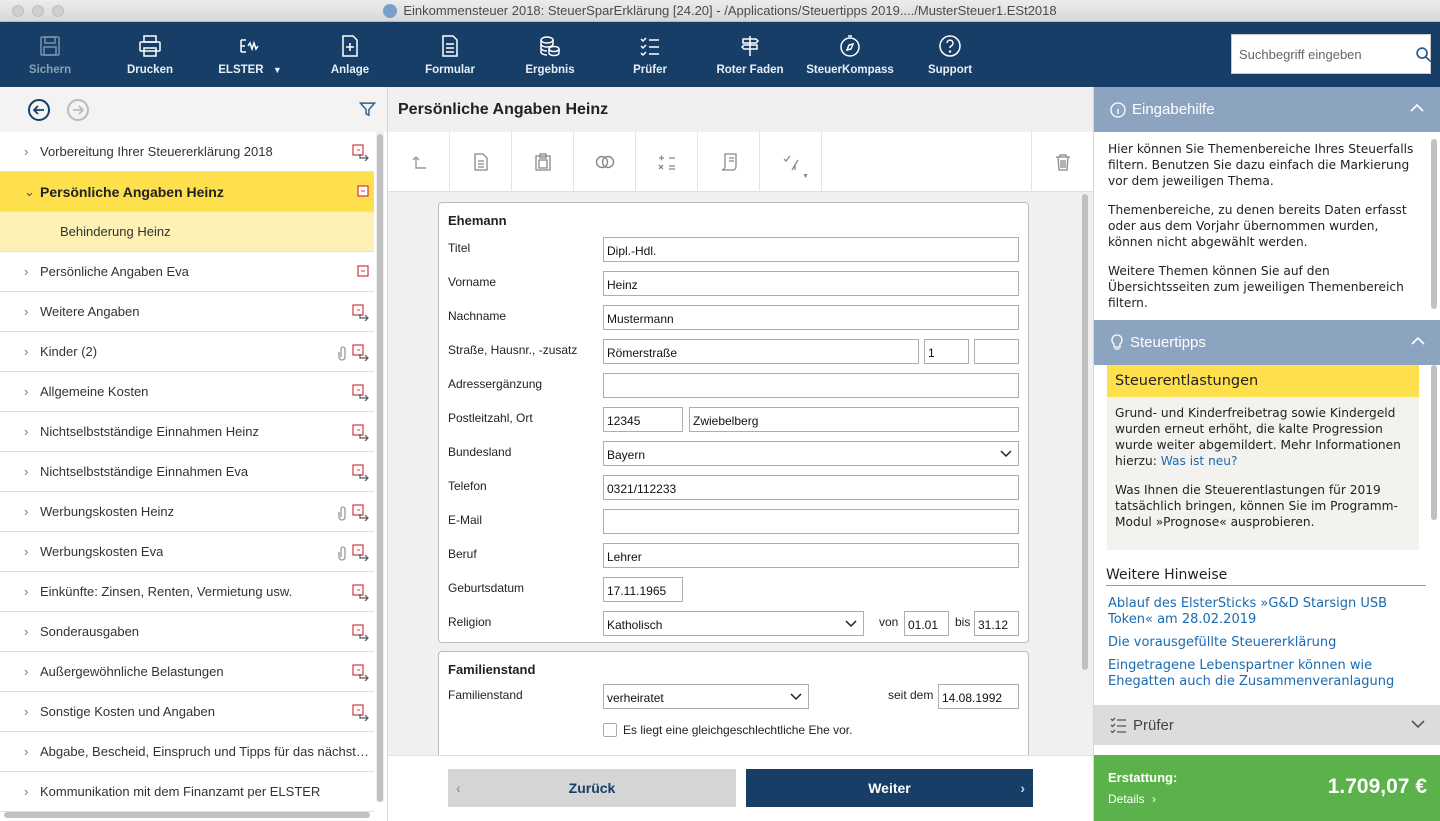  What do you see at coordinates (811, 487) in the screenshot?
I see `telefon-field: 0321/112233` at bounding box center [811, 487].